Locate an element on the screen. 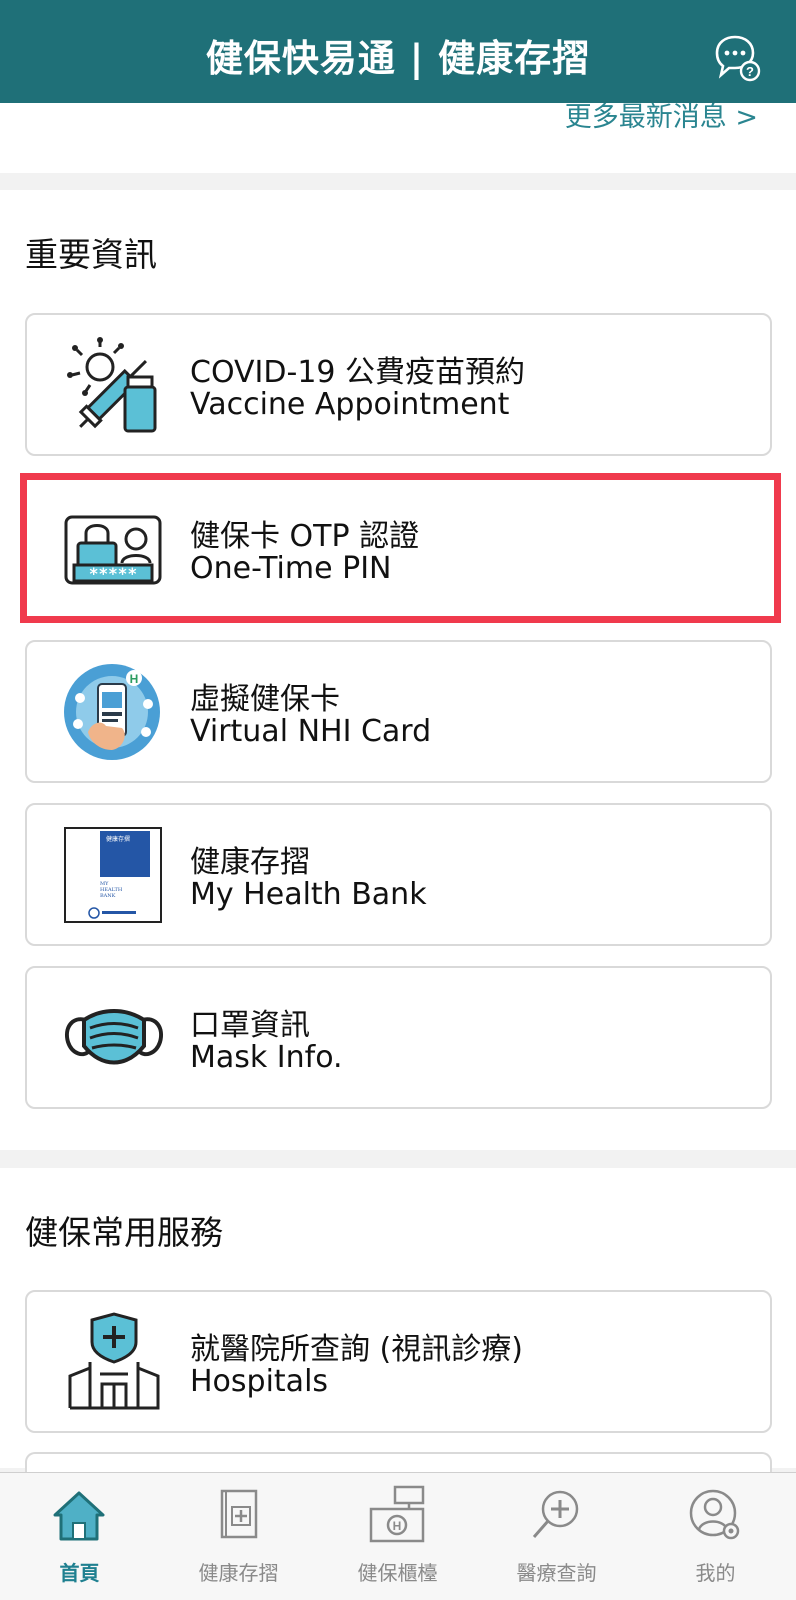 This screenshot has width=796, height=1600. tab-label: 首頁 is located at coordinates (79, 1573).